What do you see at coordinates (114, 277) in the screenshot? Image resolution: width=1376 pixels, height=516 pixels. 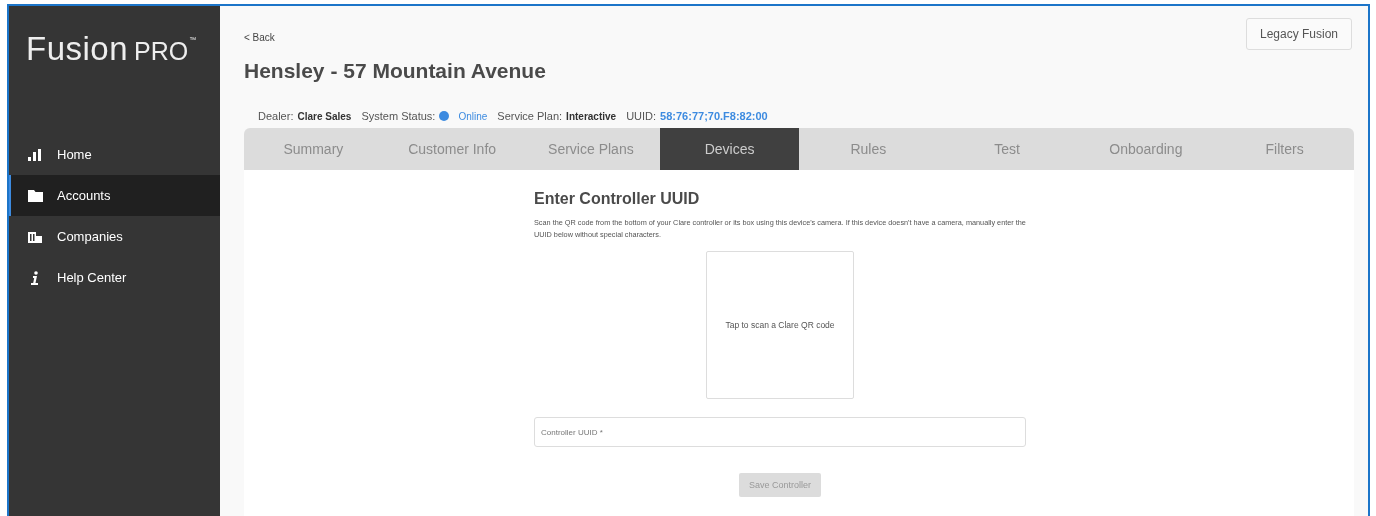 I see `sidebar-item: Help Center` at bounding box center [114, 277].